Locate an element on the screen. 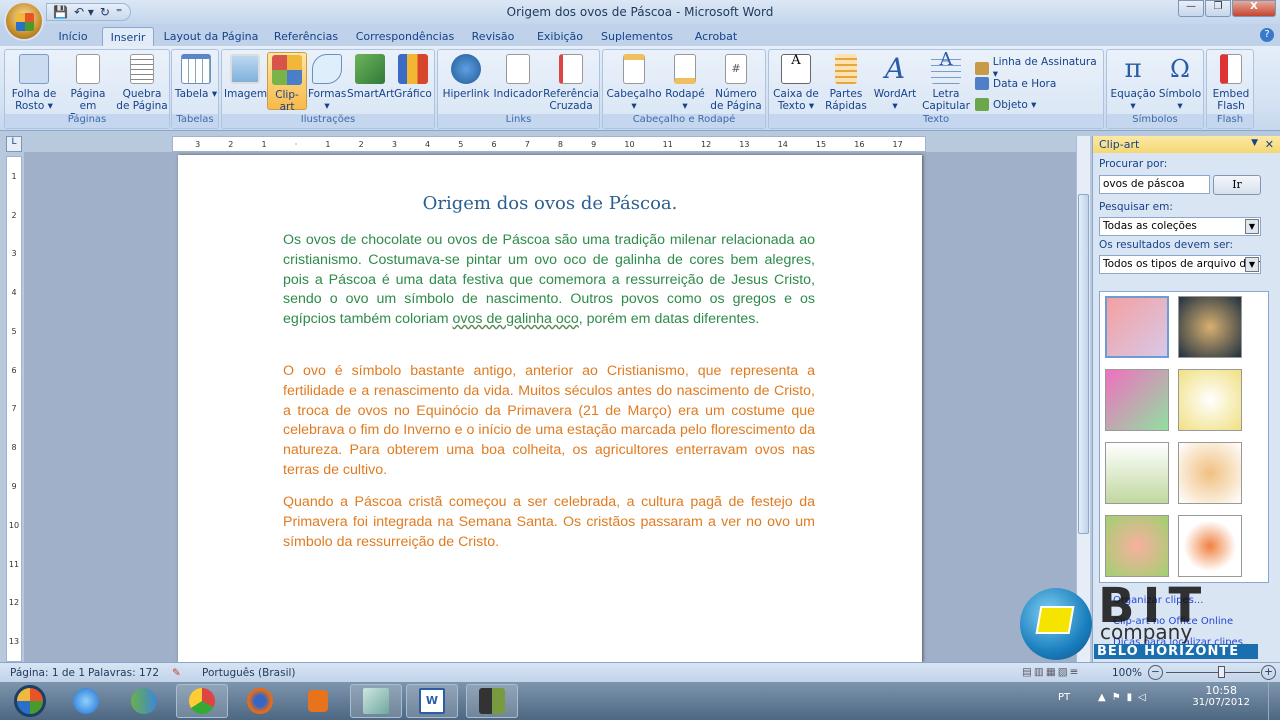  results-label: Os resultados devem ser: is located at coordinates (1166, 245).